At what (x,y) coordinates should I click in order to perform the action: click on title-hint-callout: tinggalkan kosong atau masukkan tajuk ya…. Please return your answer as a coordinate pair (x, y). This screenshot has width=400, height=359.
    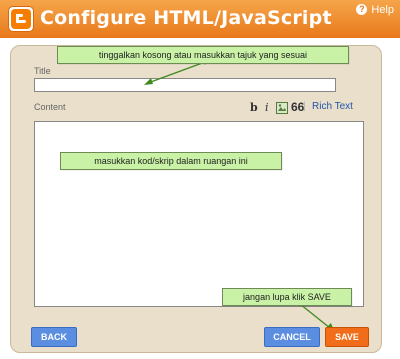
    Looking at the image, I should click on (203, 55).